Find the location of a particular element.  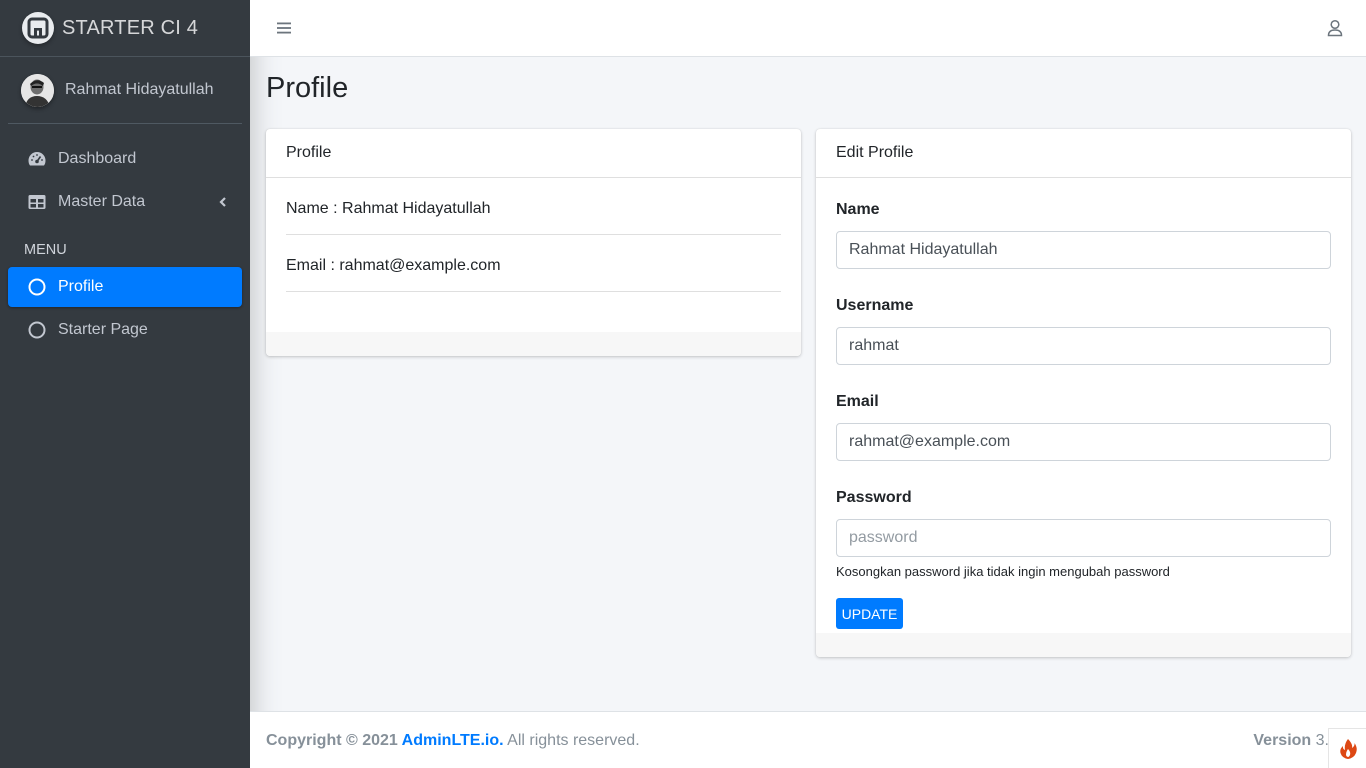

version-text: Version 3. is located at coordinates (1291, 741).